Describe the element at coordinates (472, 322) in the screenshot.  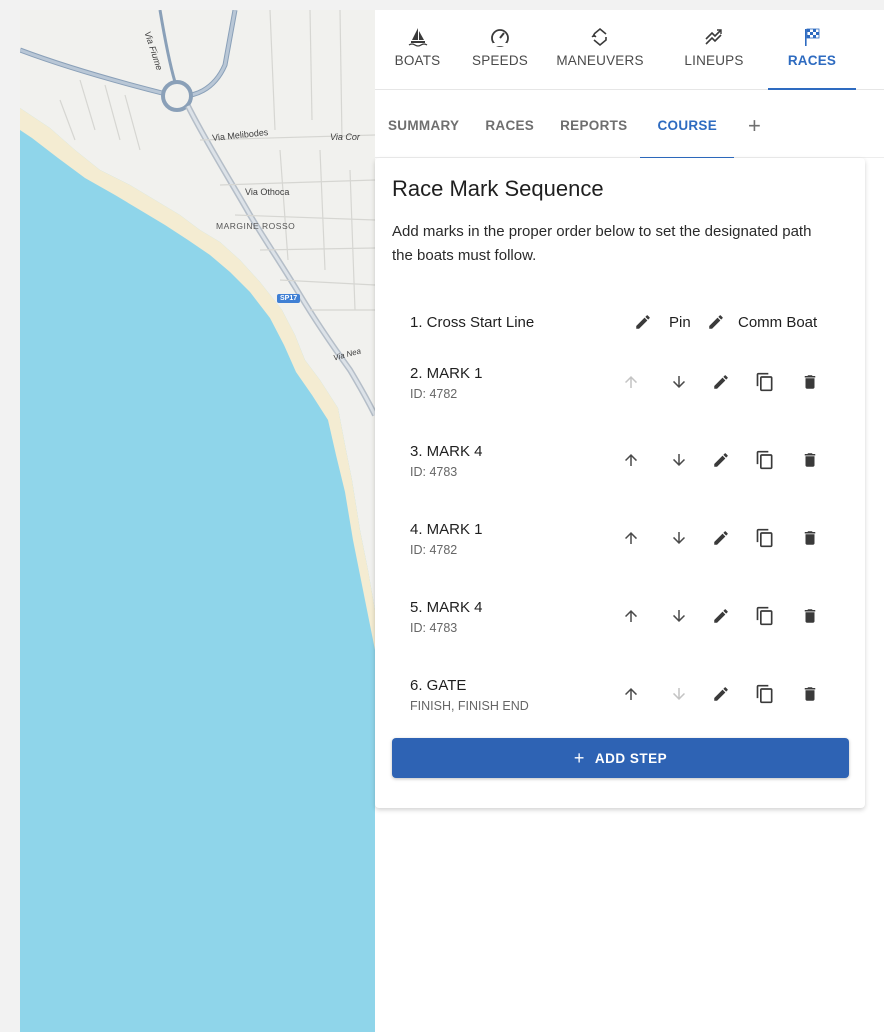
I see `step-name: 1. Cross Start Line` at that location.